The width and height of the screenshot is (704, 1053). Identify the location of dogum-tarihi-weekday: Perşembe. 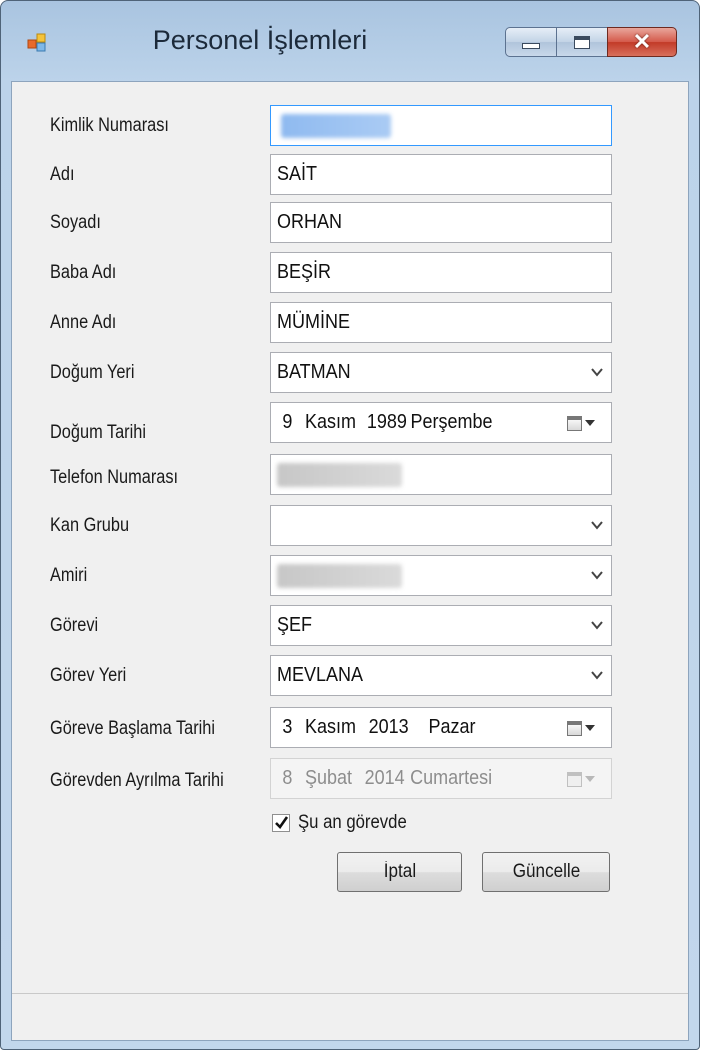
(451, 422).